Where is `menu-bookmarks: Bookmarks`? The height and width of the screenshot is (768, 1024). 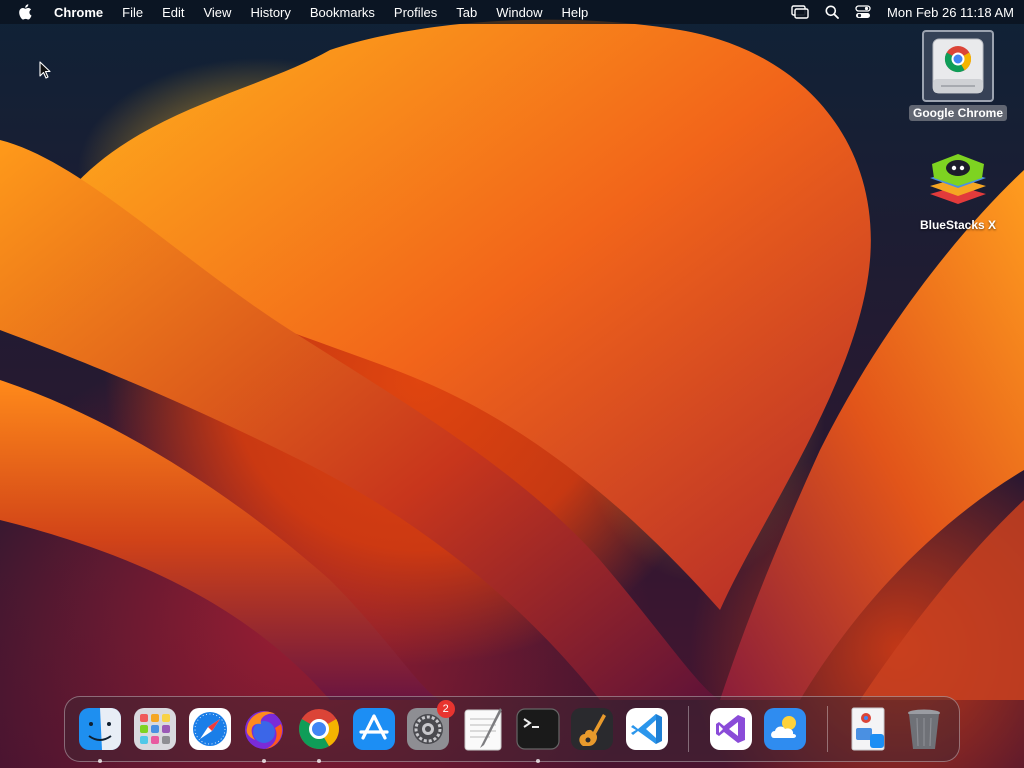
menu-bookmarks: Bookmarks is located at coordinates (342, 12).